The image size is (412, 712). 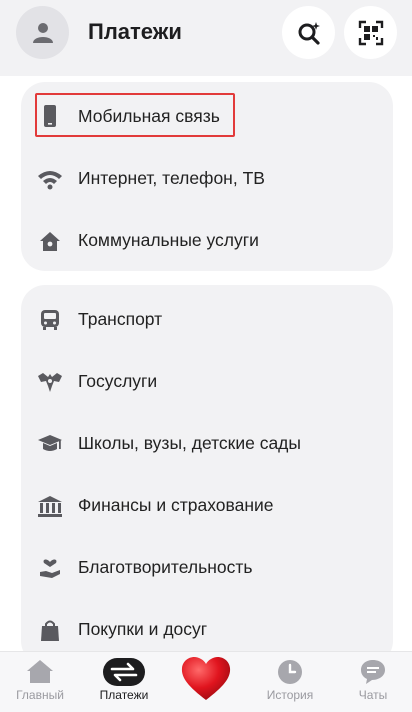 I want to click on category-label: Финансы и страхование, so click(x=176, y=505).